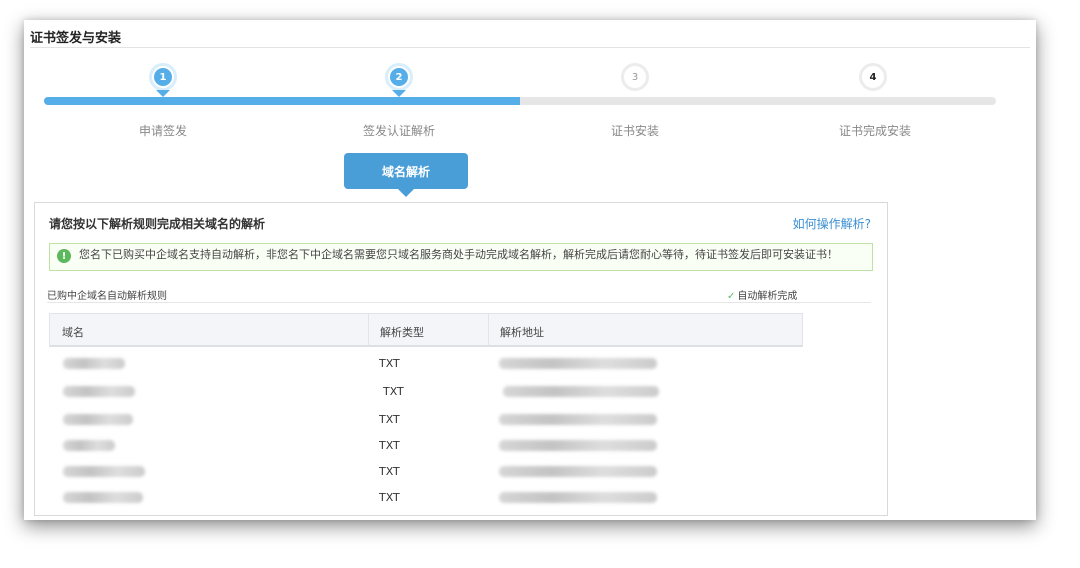 The width and height of the screenshot is (1080, 568). Describe the element at coordinates (406, 193) in the screenshot. I see `callout-arrow` at that location.